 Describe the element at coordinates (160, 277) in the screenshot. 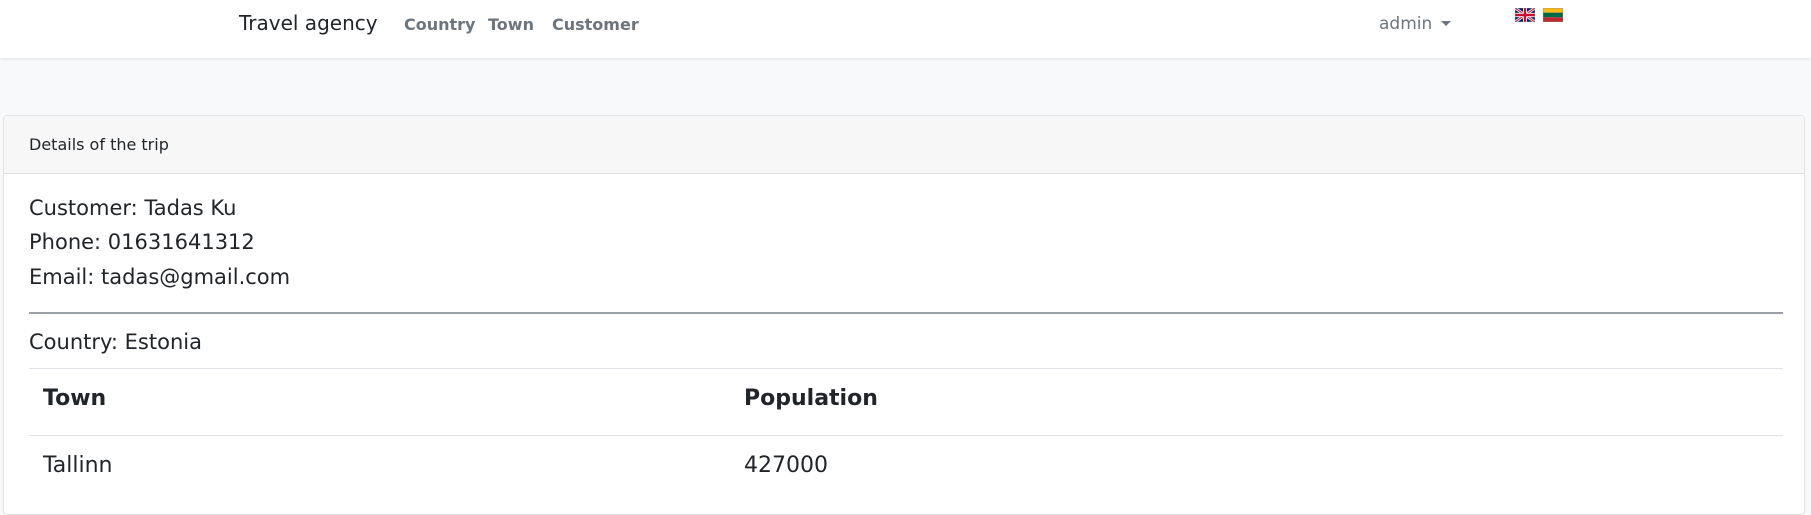

I see `email-info: Email: tadas@gmail.com` at that location.